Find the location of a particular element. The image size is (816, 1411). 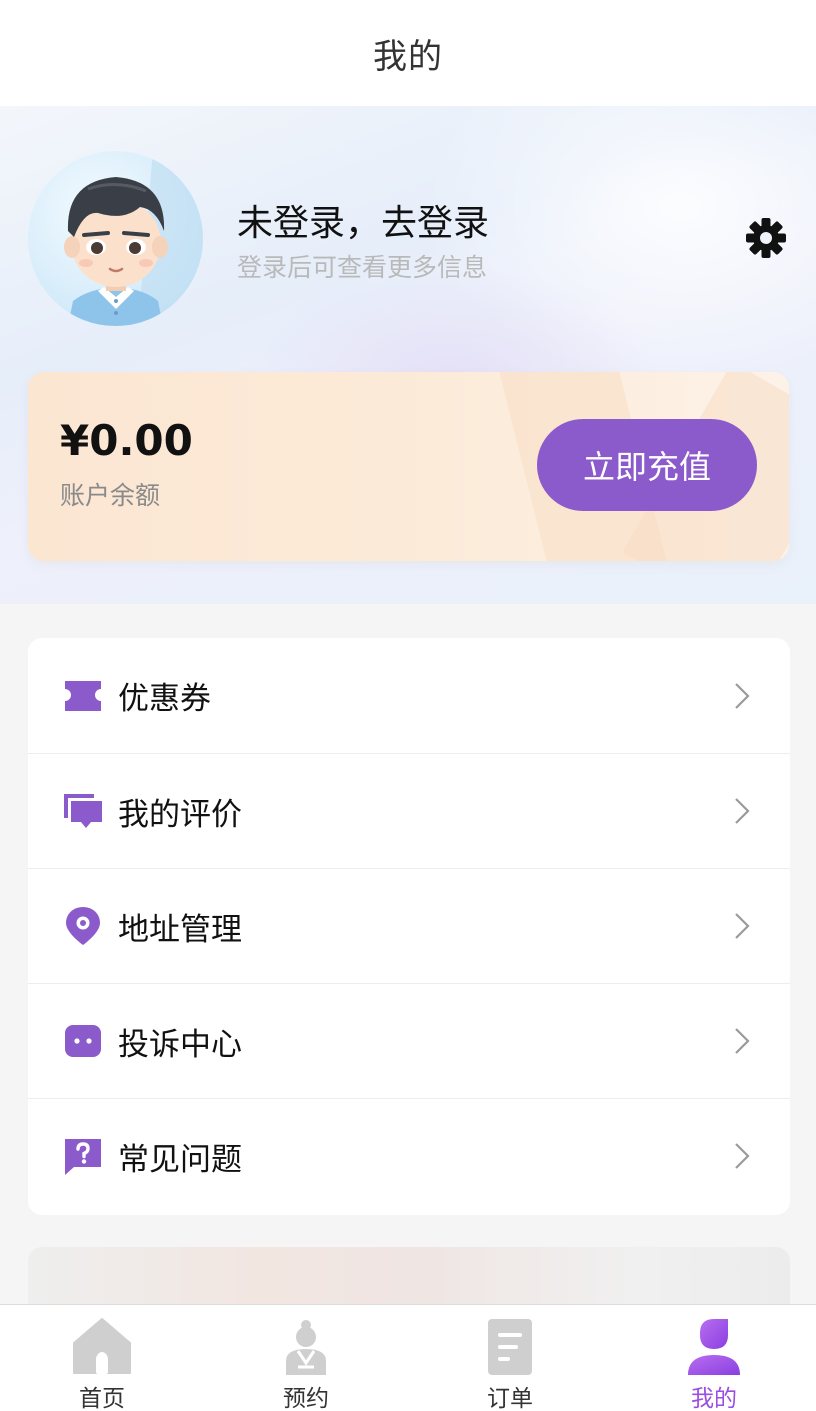

avatar is located at coordinates (115, 238).